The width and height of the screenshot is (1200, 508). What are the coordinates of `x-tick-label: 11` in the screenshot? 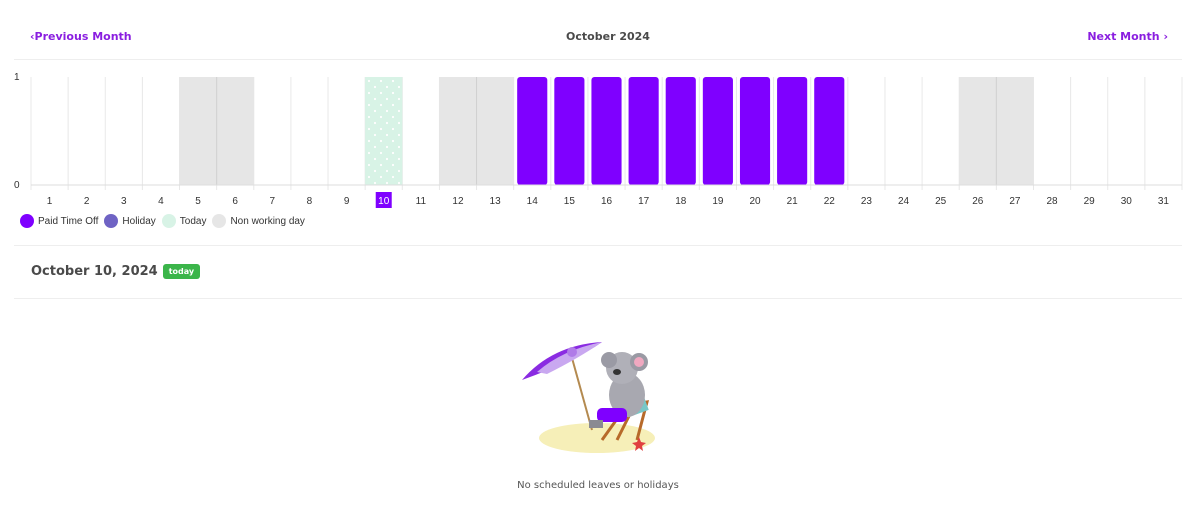 It's located at (421, 201).